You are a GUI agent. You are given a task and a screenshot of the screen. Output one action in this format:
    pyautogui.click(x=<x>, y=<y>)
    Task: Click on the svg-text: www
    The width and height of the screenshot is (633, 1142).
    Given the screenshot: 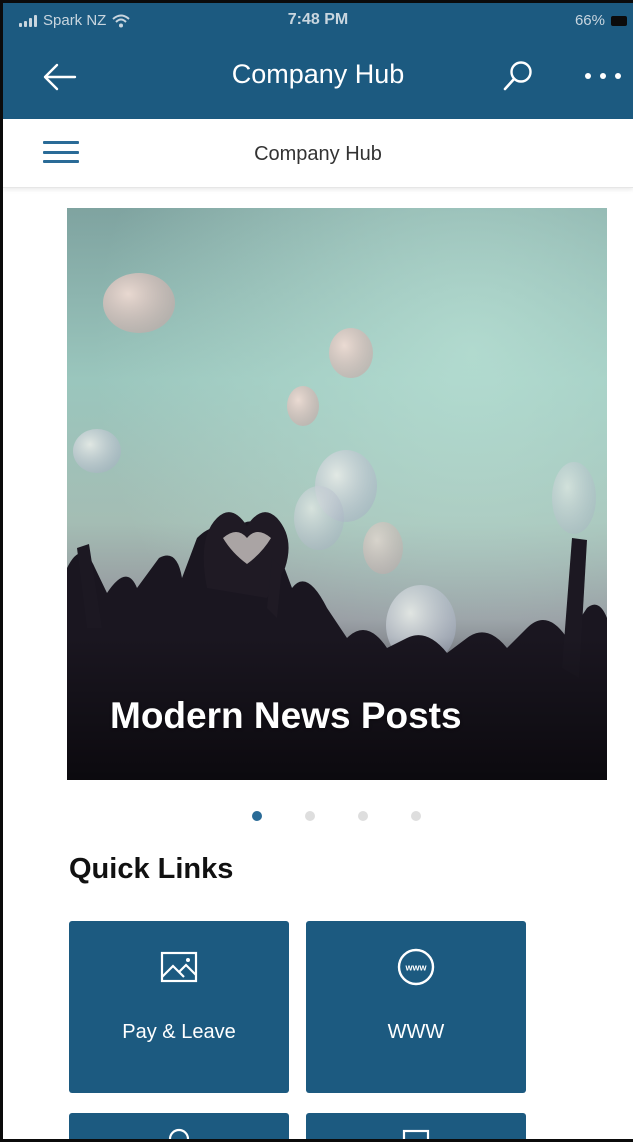 What is the action you would take?
    pyautogui.click(x=415, y=968)
    